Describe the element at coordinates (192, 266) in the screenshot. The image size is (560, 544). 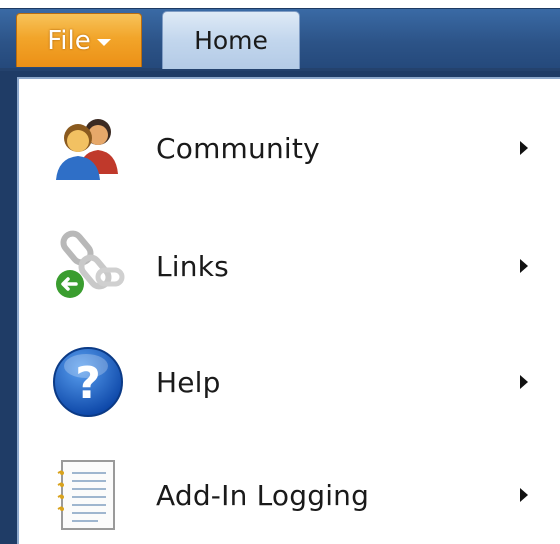
I see `menu-item-links-label: Links` at that location.